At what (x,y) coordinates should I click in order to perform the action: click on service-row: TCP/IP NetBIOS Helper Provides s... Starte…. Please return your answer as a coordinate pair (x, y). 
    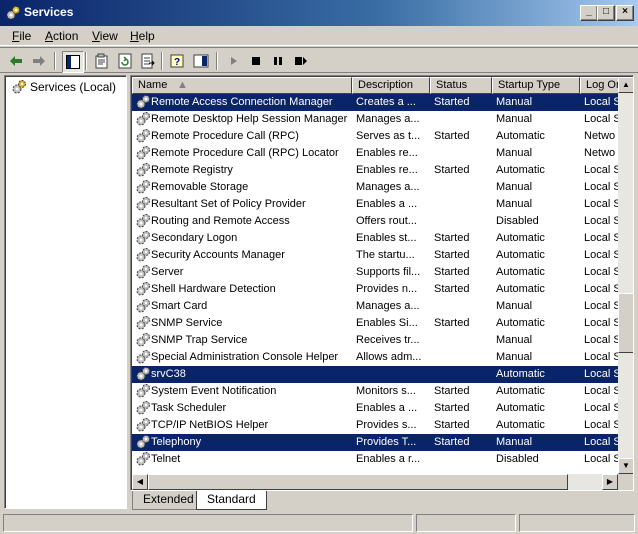
    Looking at the image, I should click on (375, 425).